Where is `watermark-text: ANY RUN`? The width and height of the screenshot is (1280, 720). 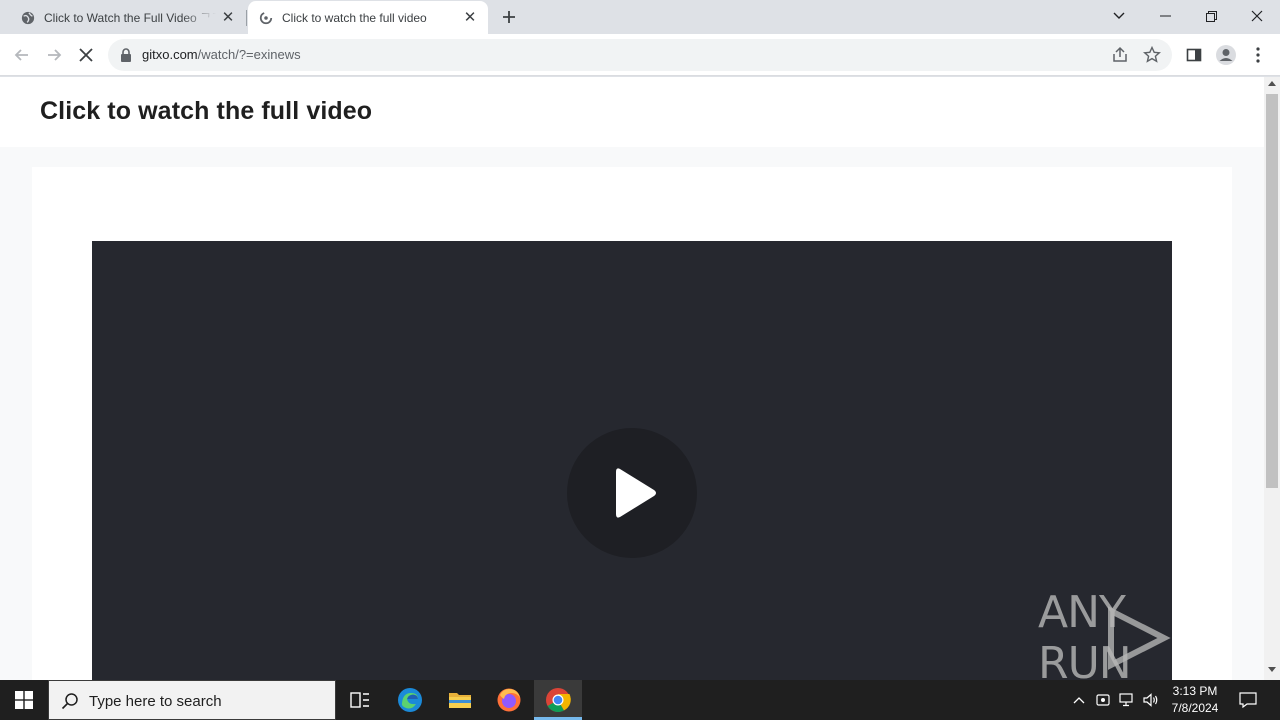
watermark-text: ANY RUN is located at coordinates (1085, 633).